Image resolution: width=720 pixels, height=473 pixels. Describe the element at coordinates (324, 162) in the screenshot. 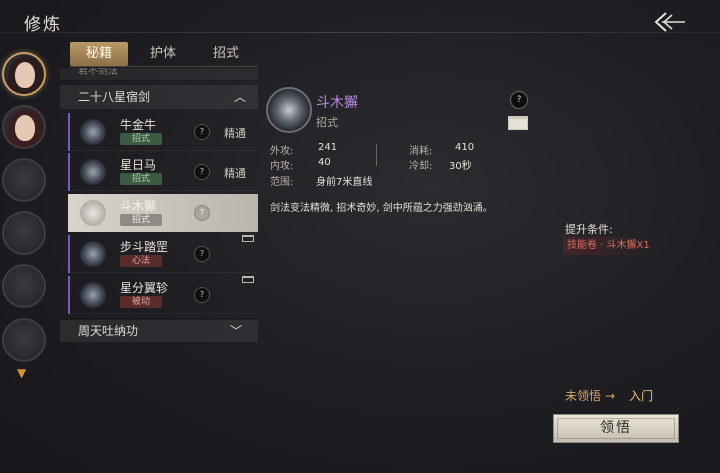

I see `stat-value: 40` at that location.